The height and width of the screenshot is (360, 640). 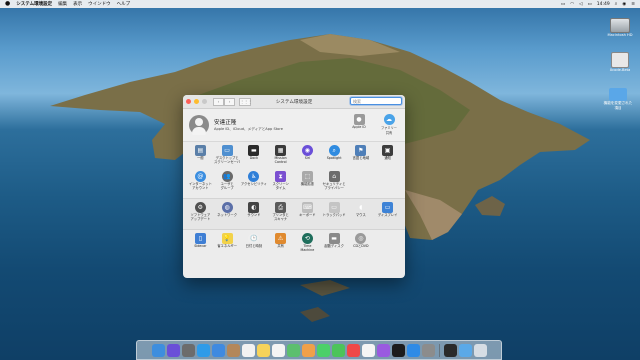 What do you see at coordinates (450, 350) in the screenshot?
I see `terminal-icon` at bounding box center [450, 350].